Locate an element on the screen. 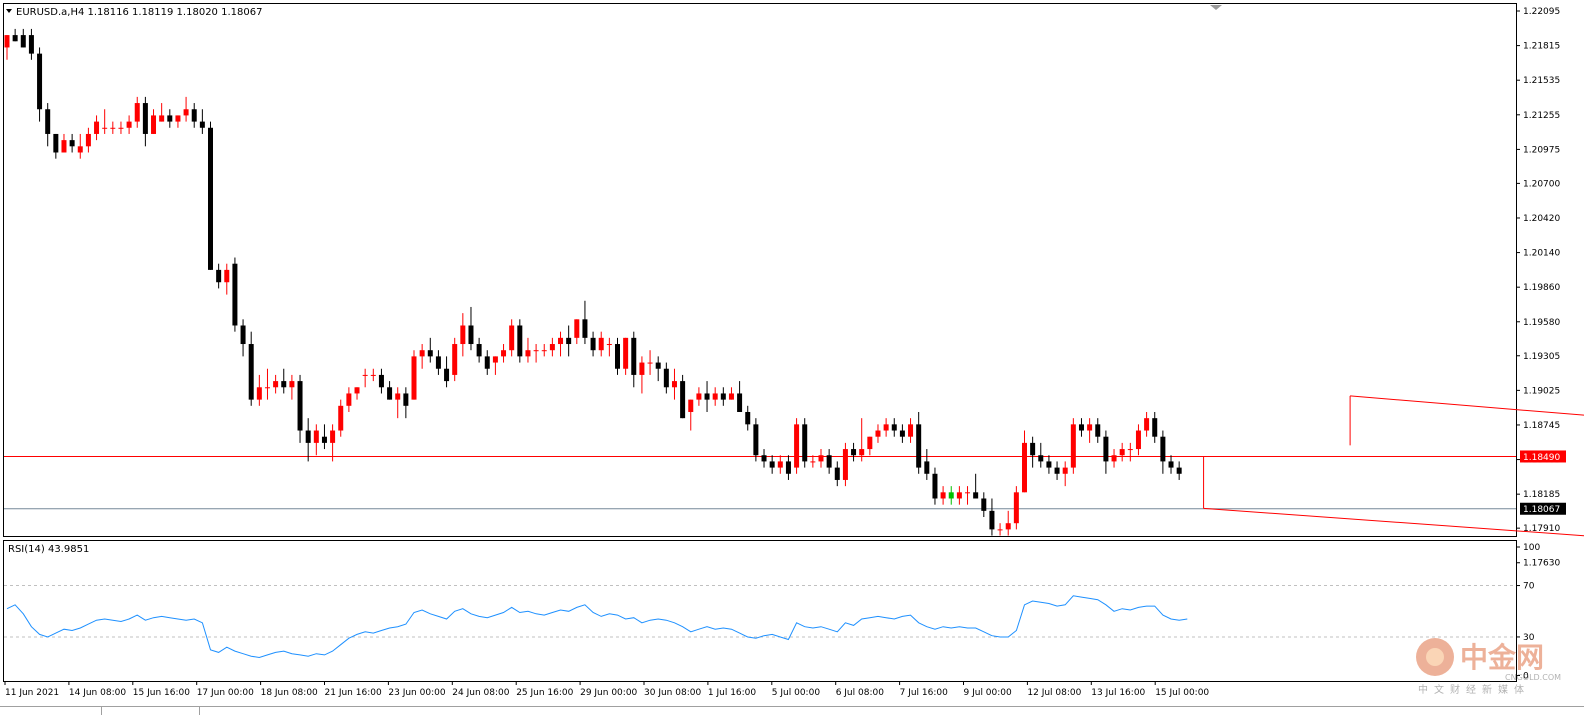 The height and width of the screenshot is (715, 1584). time-tick-label: 13 Jul 16:00 is located at coordinates (1118, 693).